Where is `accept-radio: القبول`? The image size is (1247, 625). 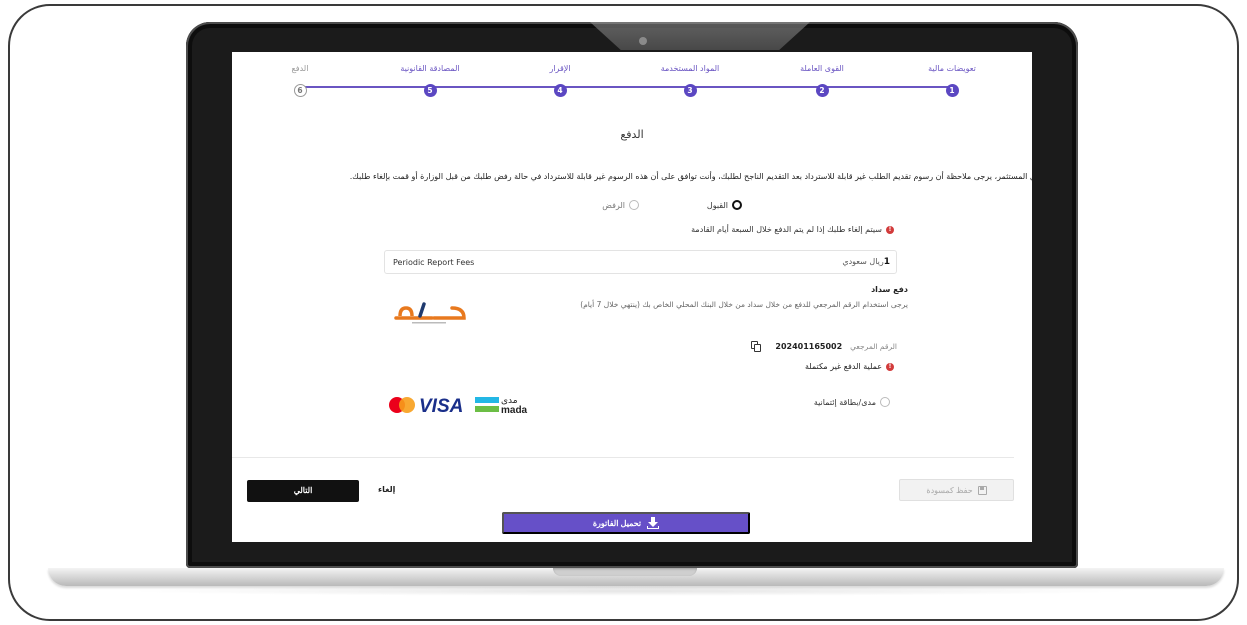
accept-radio: القبول is located at coordinates (724, 205).